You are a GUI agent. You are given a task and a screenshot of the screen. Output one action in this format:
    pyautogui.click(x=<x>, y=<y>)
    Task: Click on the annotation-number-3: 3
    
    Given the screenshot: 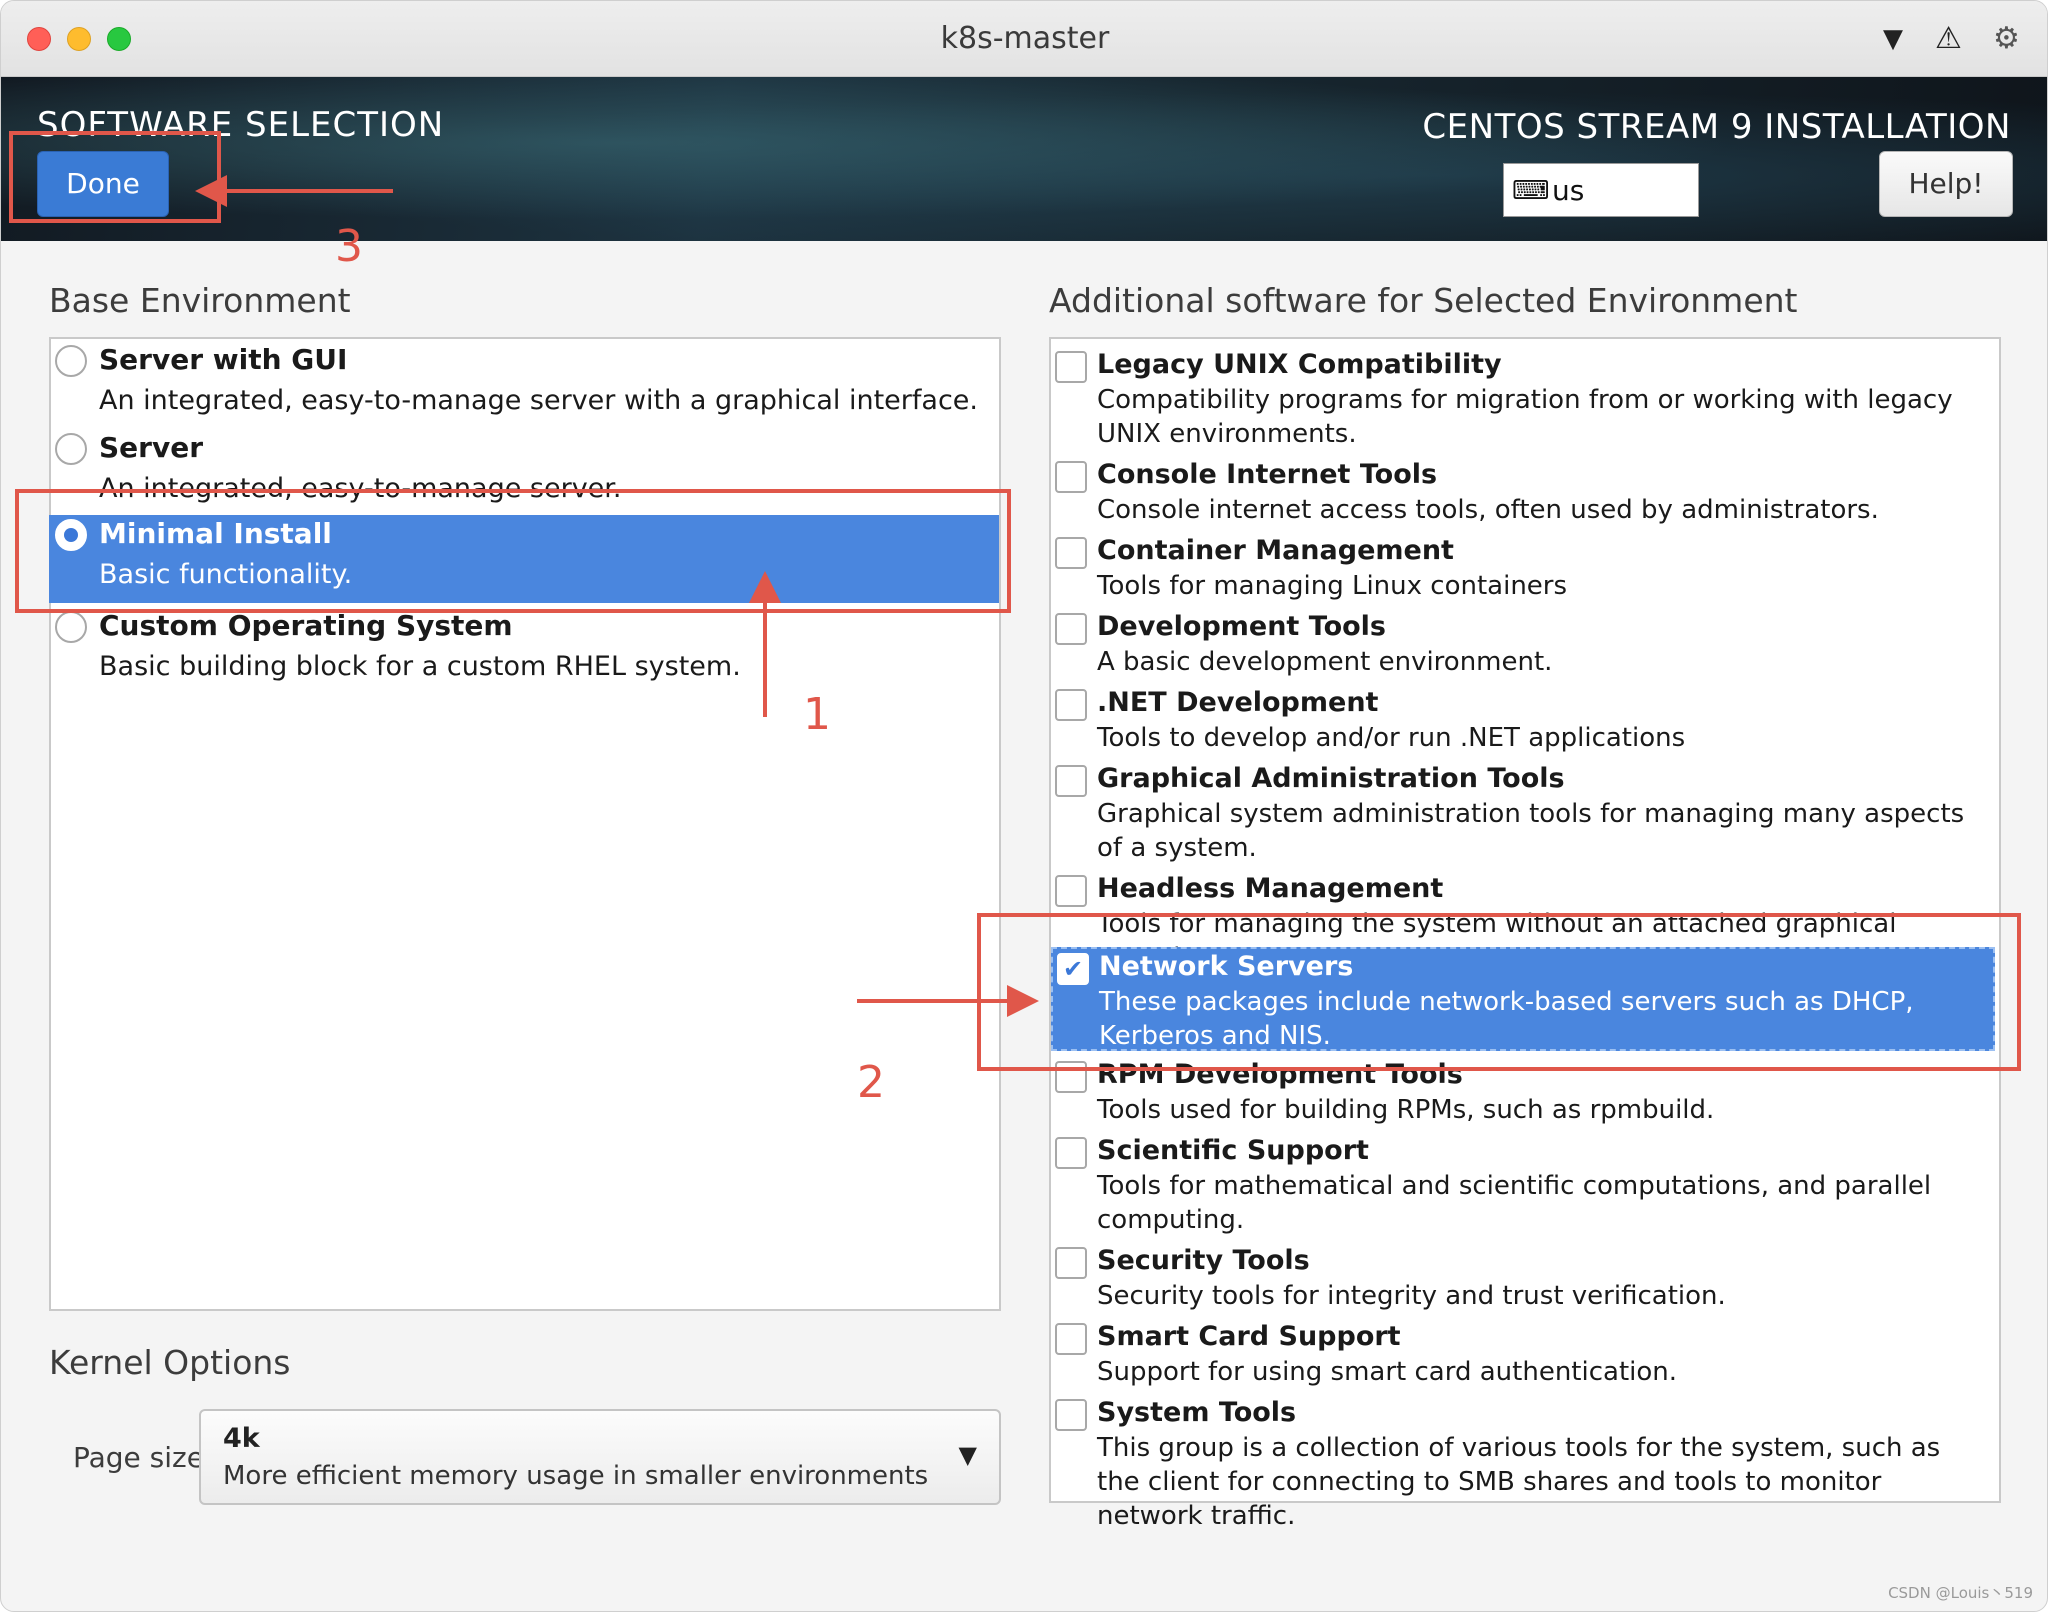 What is the action you would take?
    pyautogui.click(x=349, y=246)
    